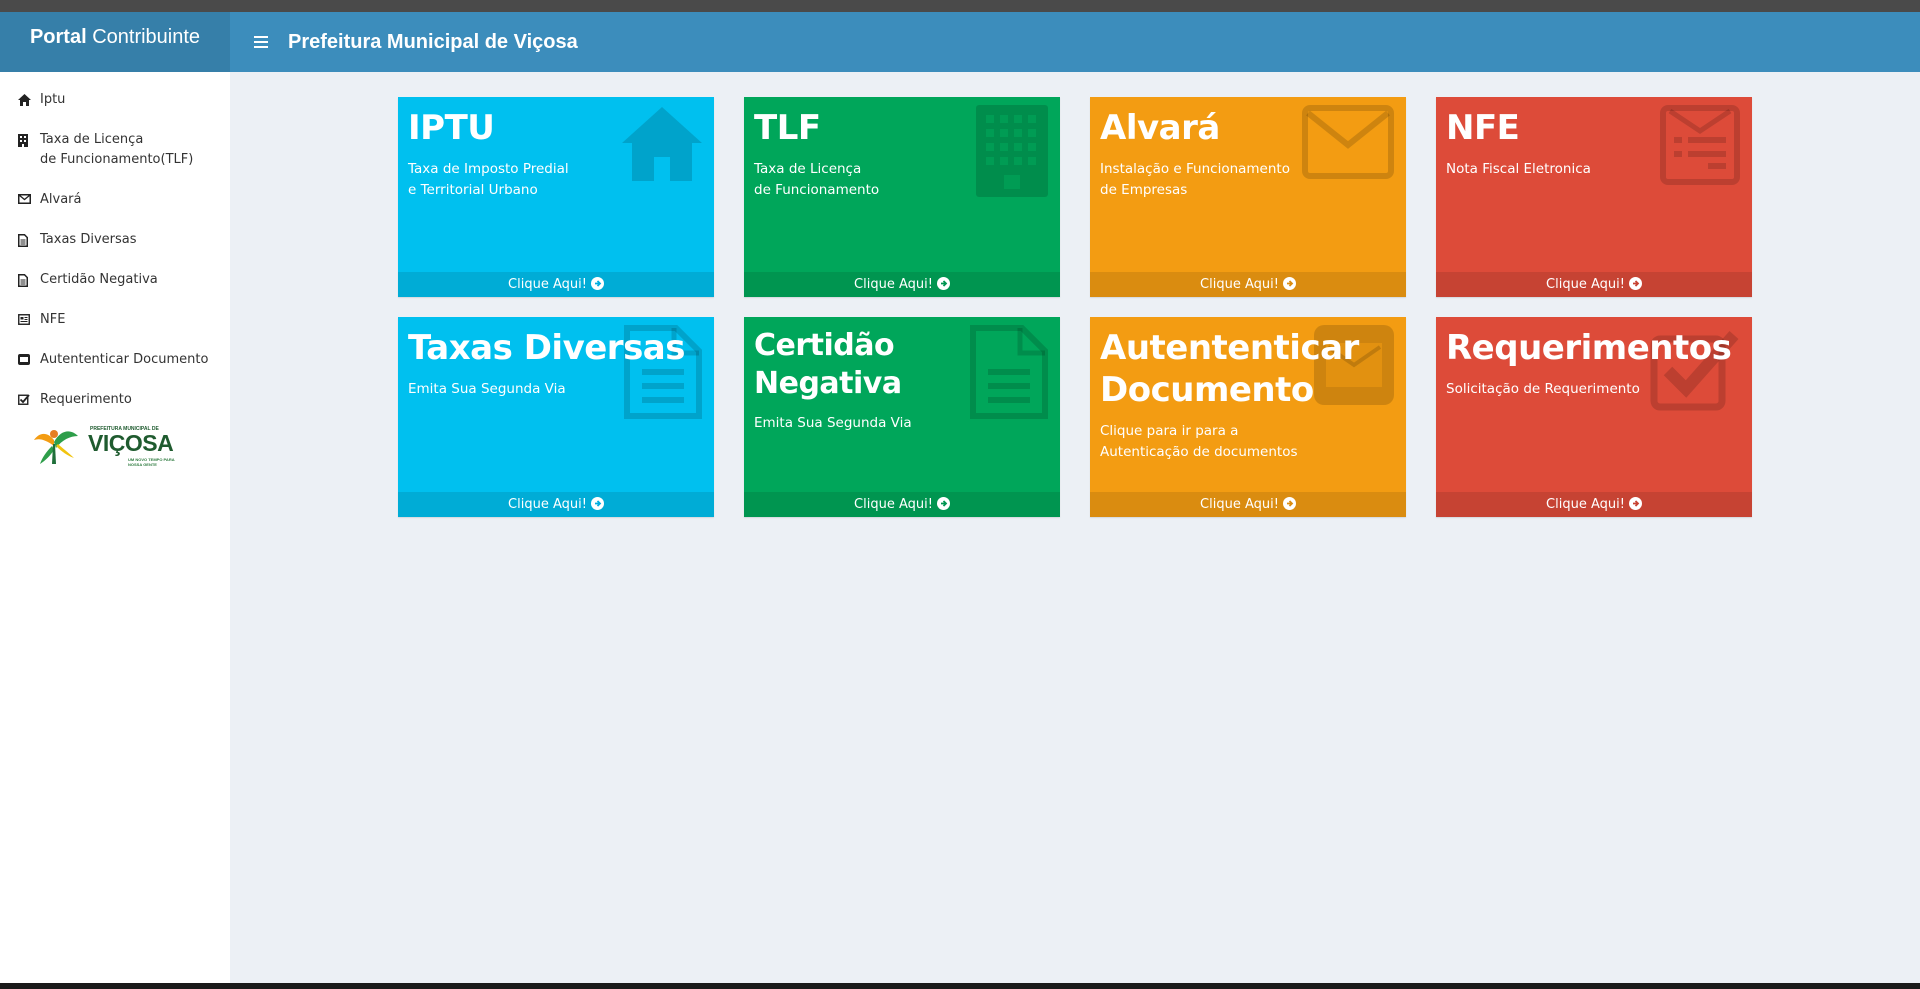 The height and width of the screenshot is (989, 1920). Describe the element at coordinates (29, 98) in the screenshot. I see `home-icon` at that location.